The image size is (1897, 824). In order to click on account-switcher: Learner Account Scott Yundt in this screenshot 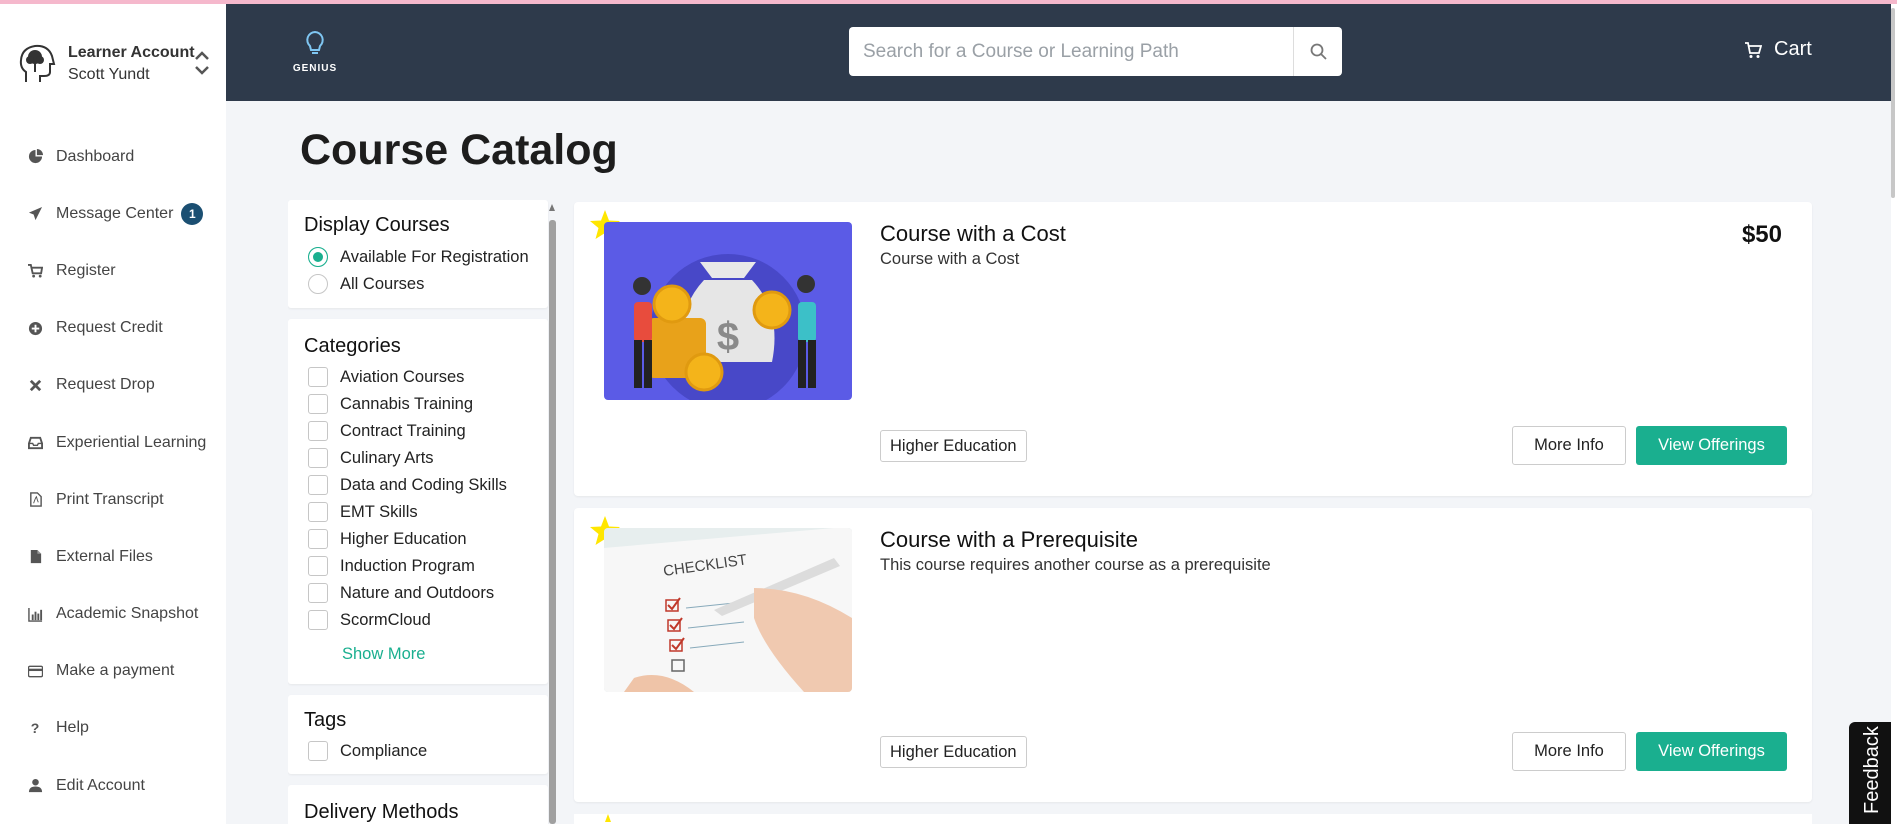, I will do `click(115, 64)`.